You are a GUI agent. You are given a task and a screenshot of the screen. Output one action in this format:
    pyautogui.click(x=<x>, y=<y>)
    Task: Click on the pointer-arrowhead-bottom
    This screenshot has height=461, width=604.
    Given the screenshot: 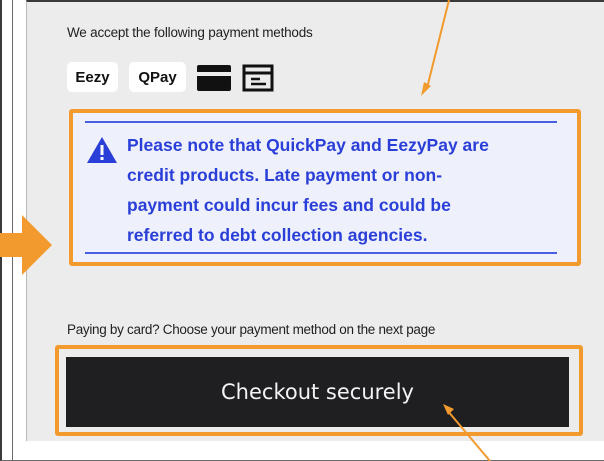 What is the action you would take?
    pyautogui.click(x=448, y=409)
    